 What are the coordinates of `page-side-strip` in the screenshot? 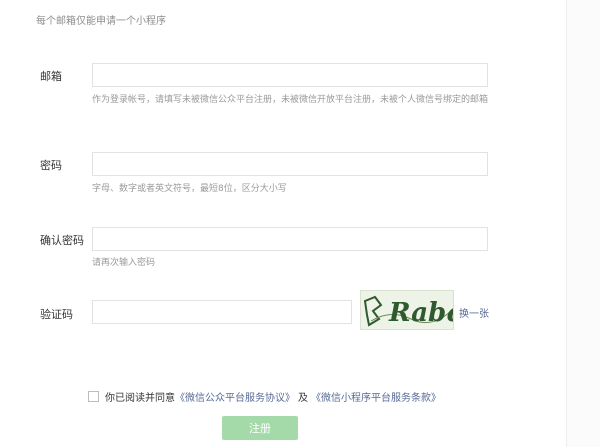 It's located at (583, 223).